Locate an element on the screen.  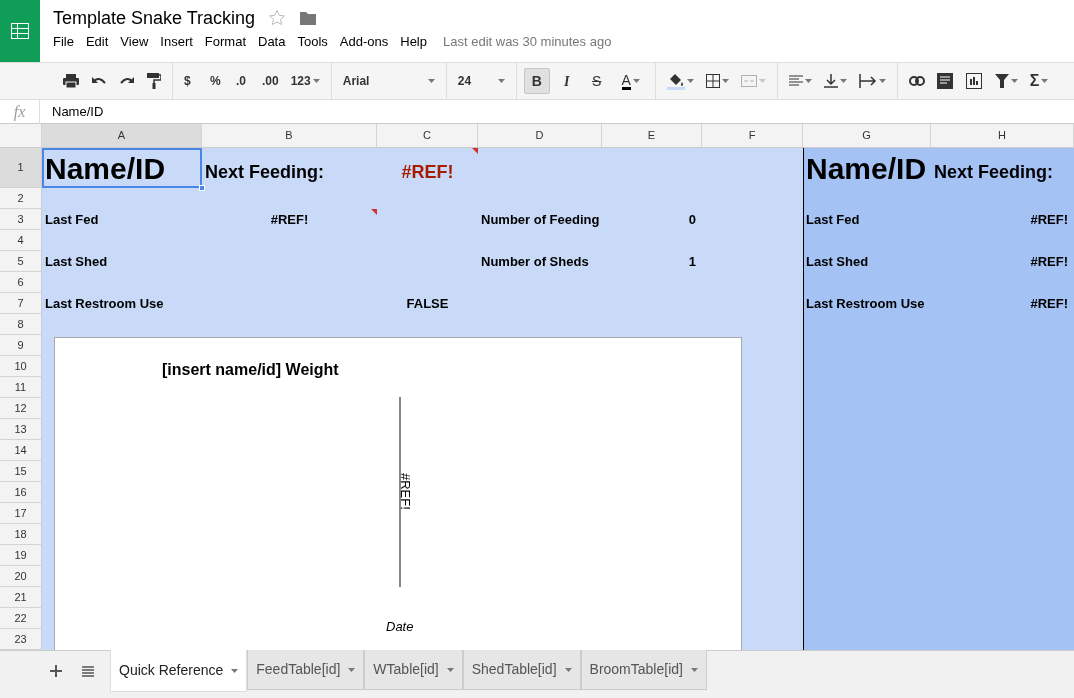
text-style-button: I is located at coordinates (566, 81).